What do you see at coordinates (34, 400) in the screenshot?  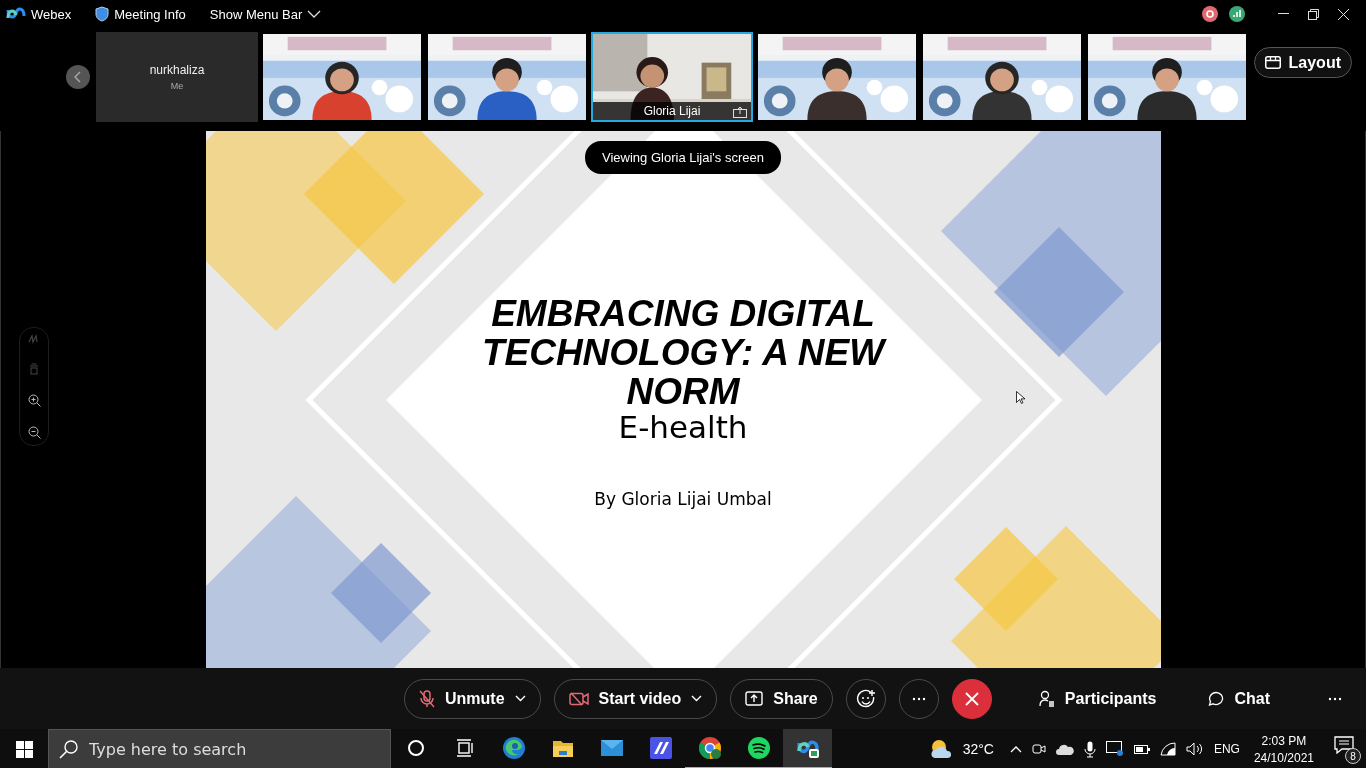 I see `zoom-in-icon` at bounding box center [34, 400].